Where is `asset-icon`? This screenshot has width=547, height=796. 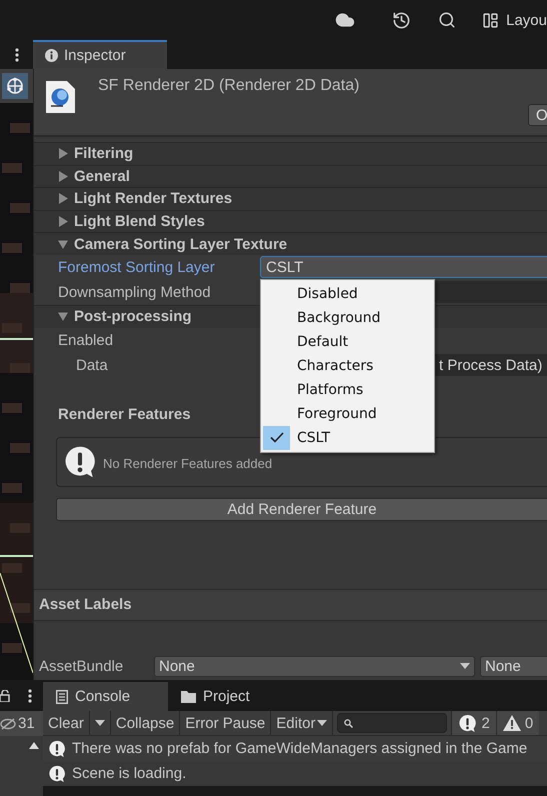
asset-icon is located at coordinates (60, 97).